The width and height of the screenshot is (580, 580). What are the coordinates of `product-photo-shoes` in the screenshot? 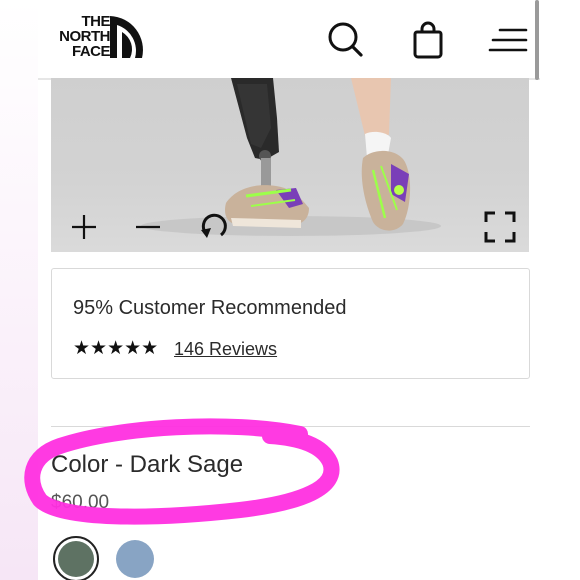 It's located at (291, 157).